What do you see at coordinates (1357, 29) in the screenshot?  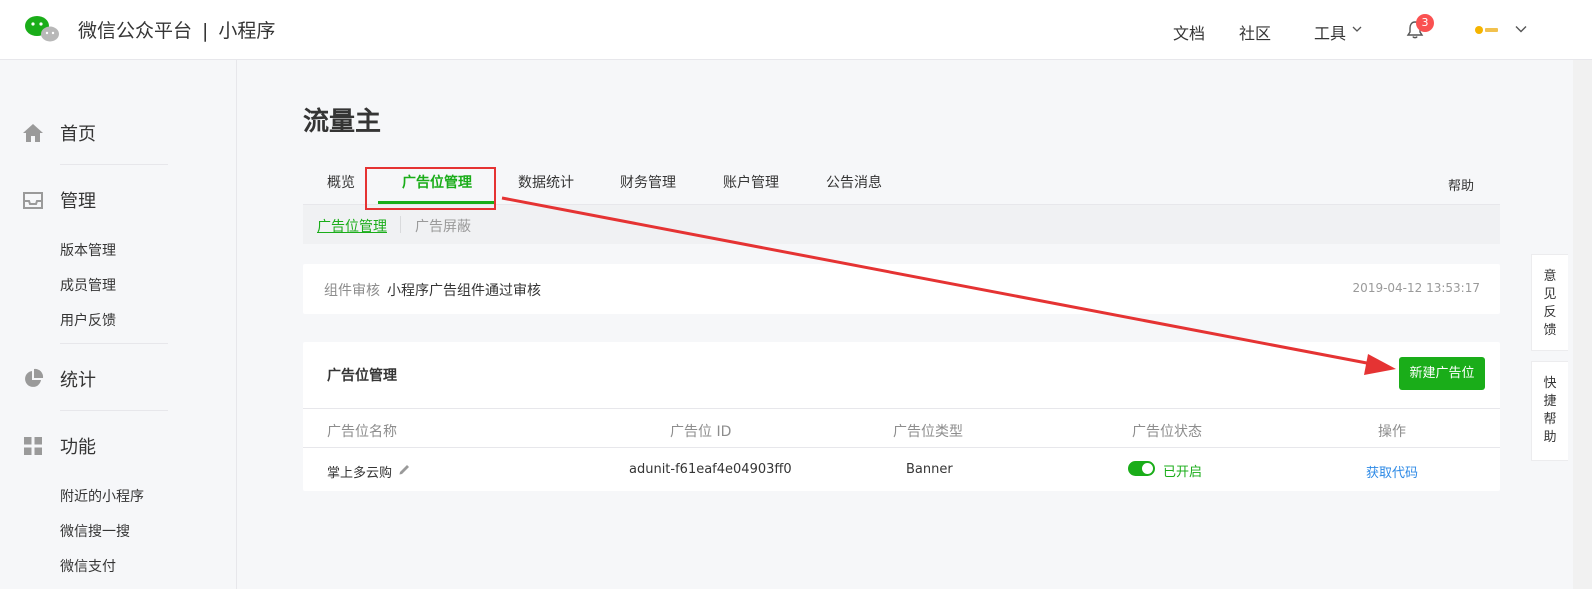 I see `chevron-down-icon` at bounding box center [1357, 29].